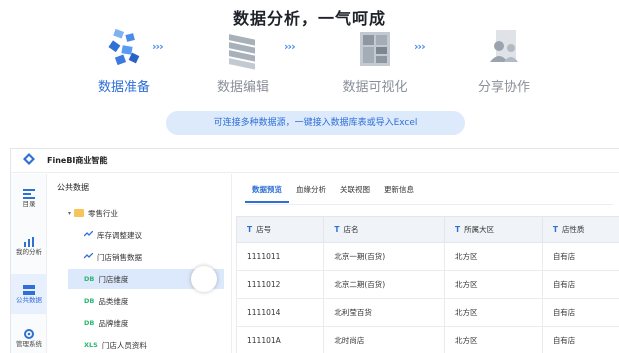 This screenshot has height=353, width=619. I want to click on table-cell: 1111011, so click(280, 256).